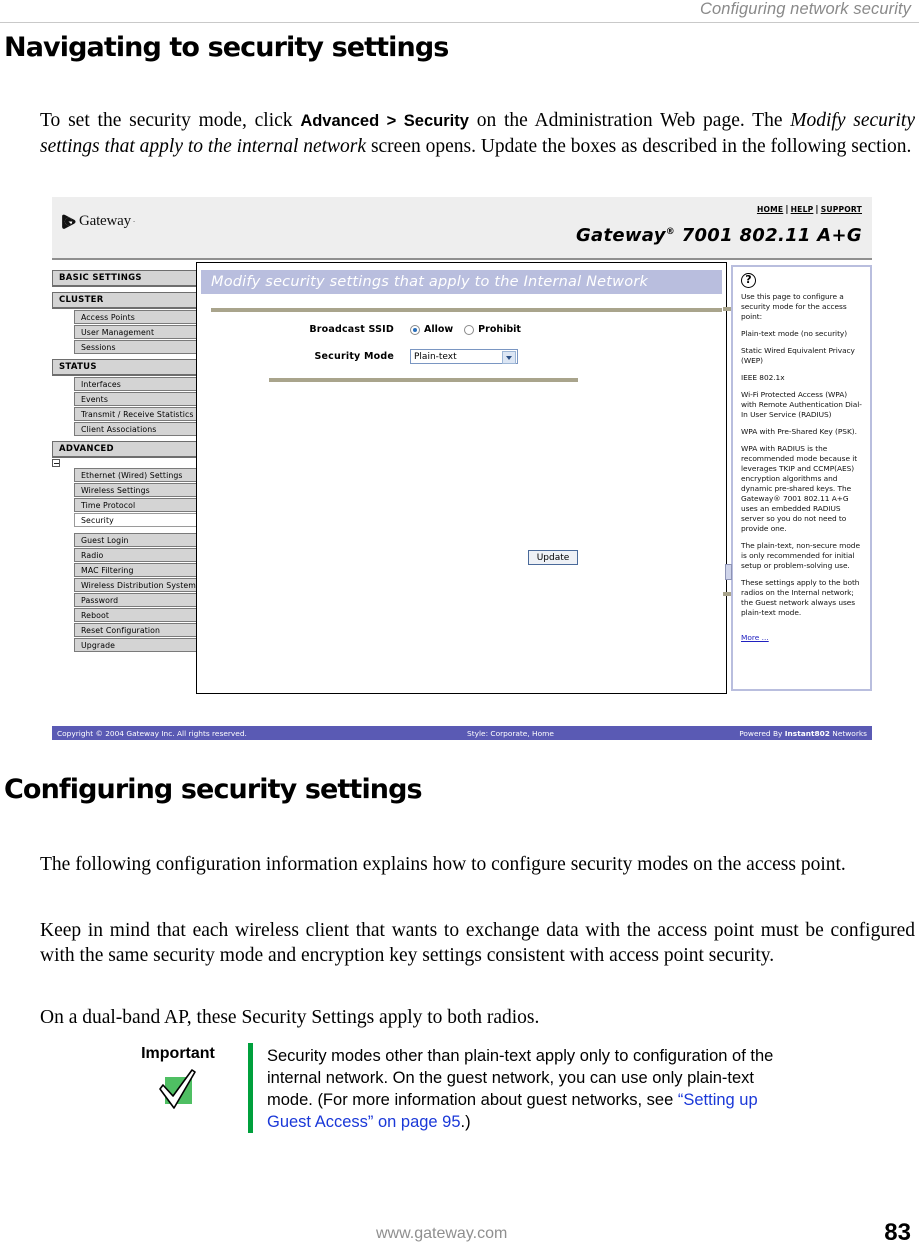 The image size is (919, 1257). What do you see at coordinates (124, 300) in the screenshot?
I see `sidebar-heading-cluster: CLUSTER` at bounding box center [124, 300].